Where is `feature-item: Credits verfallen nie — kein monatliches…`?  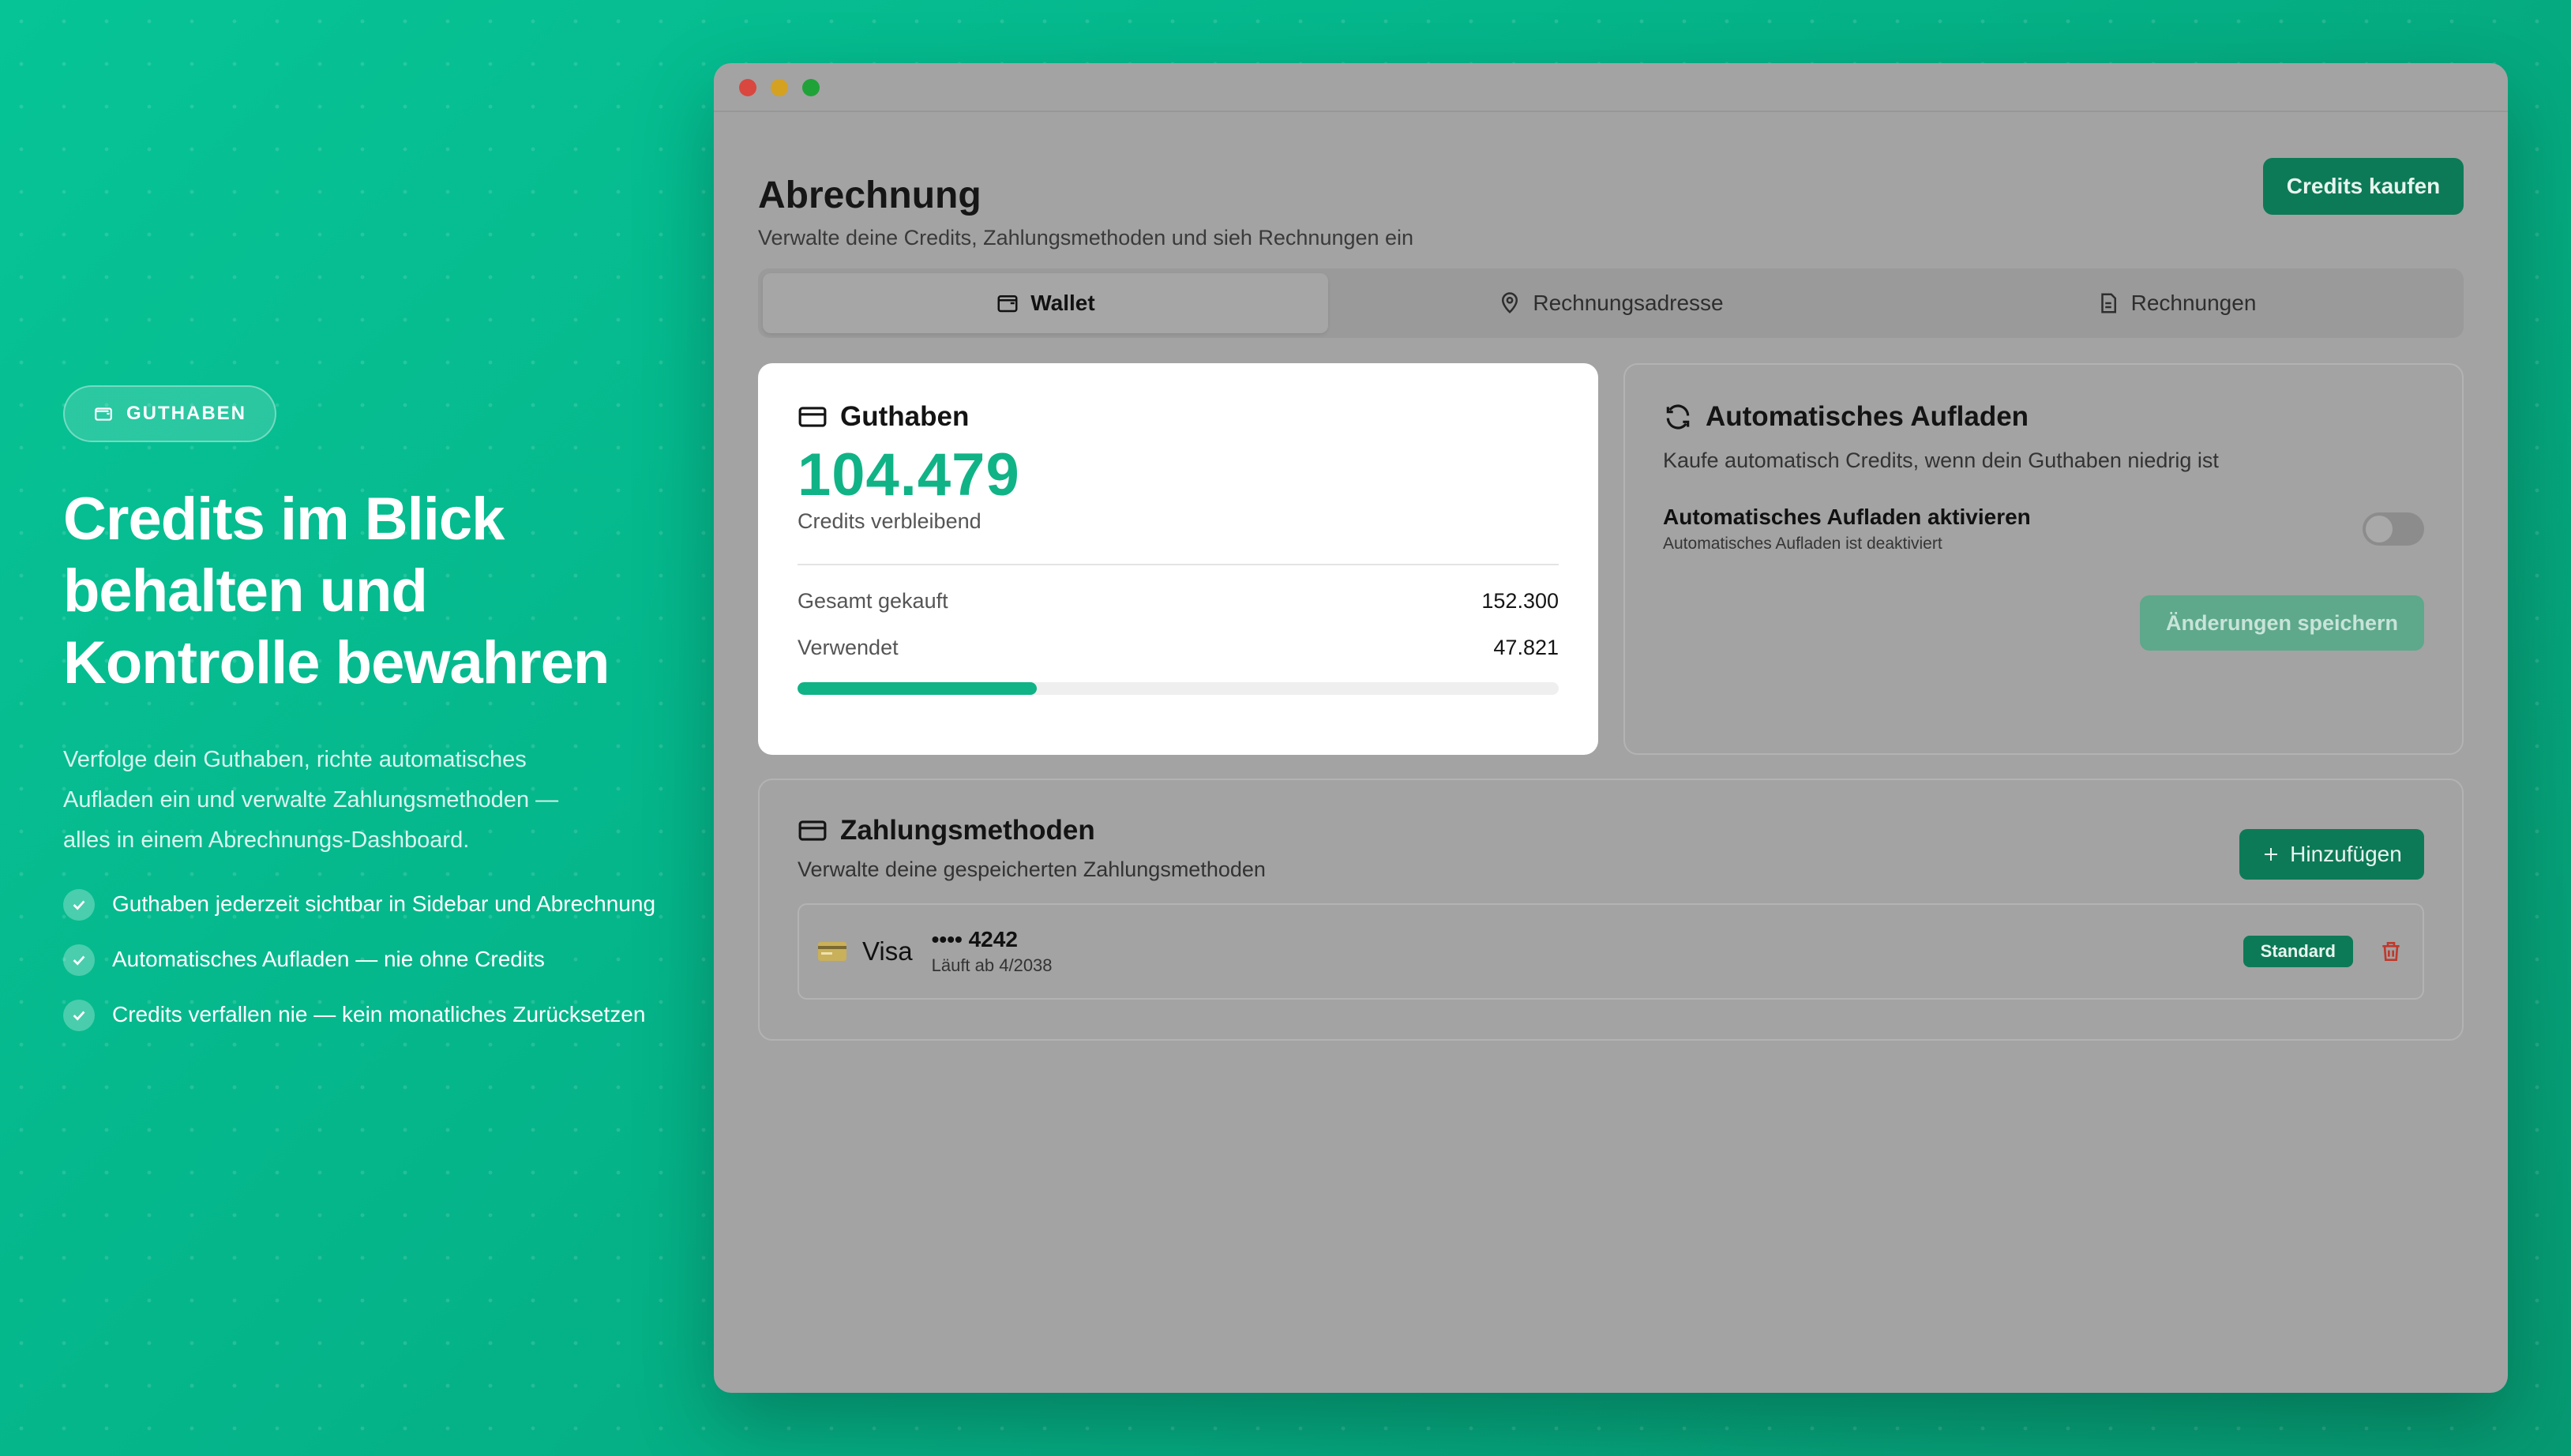
feature-item: Credits verfallen nie — kein monatliches… is located at coordinates (379, 1015).